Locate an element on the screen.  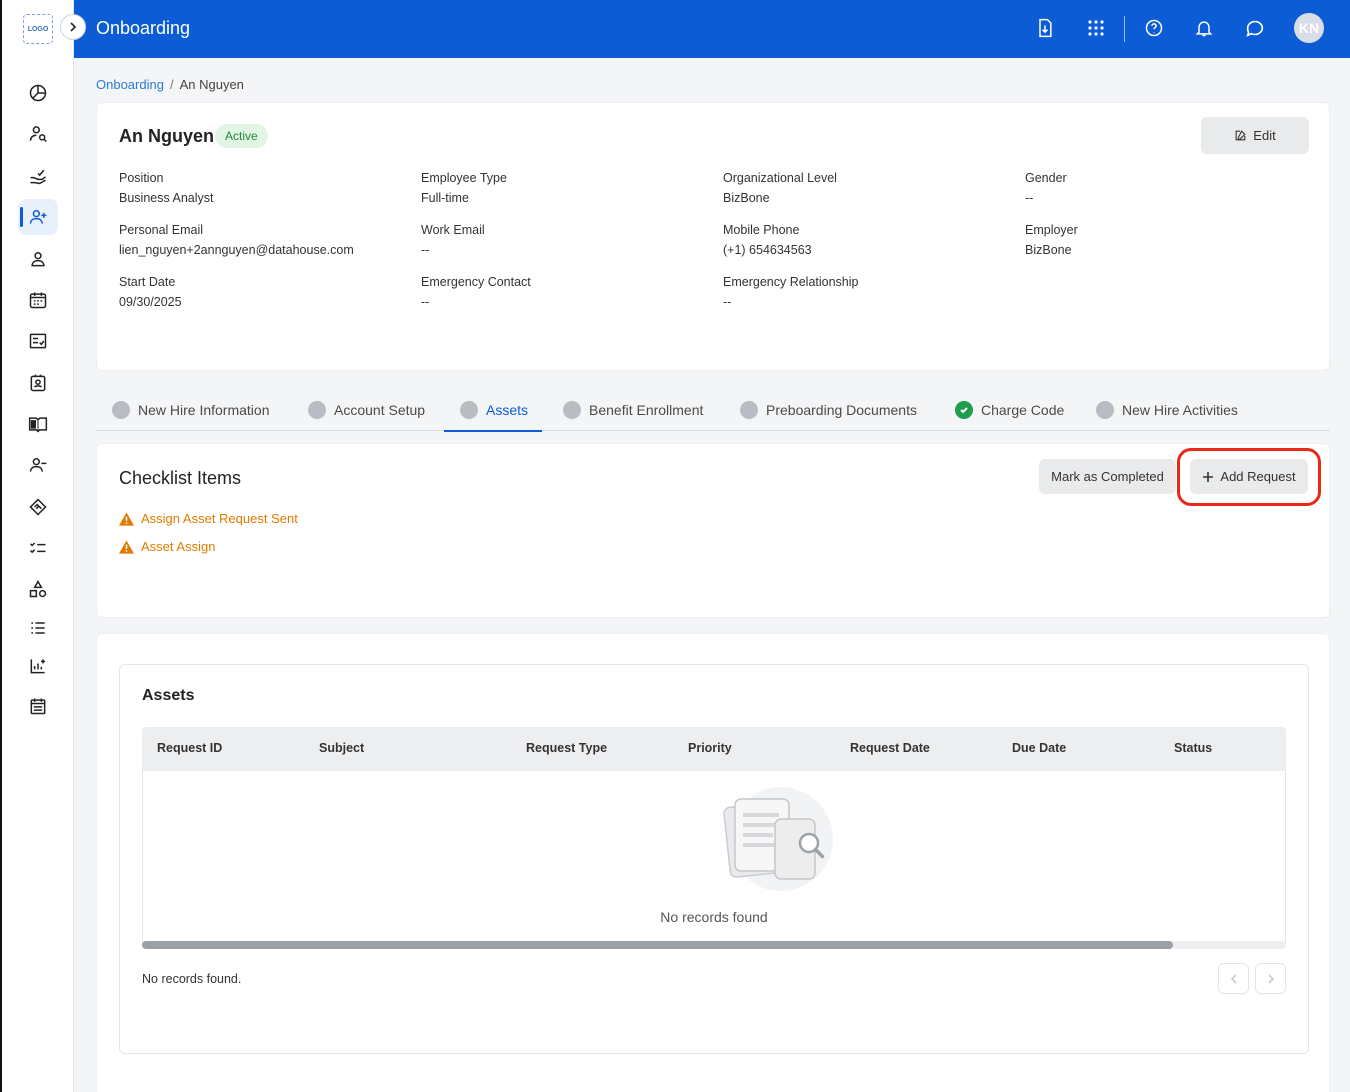
status-badge: Active is located at coordinates (241, 136).